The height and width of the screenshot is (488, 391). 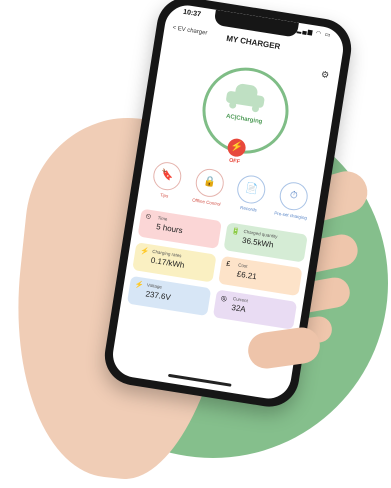 What do you see at coordinates (209, 182) in the screenshot?
I see `lock-icon: 🔒` at bounding box center [209, 182].